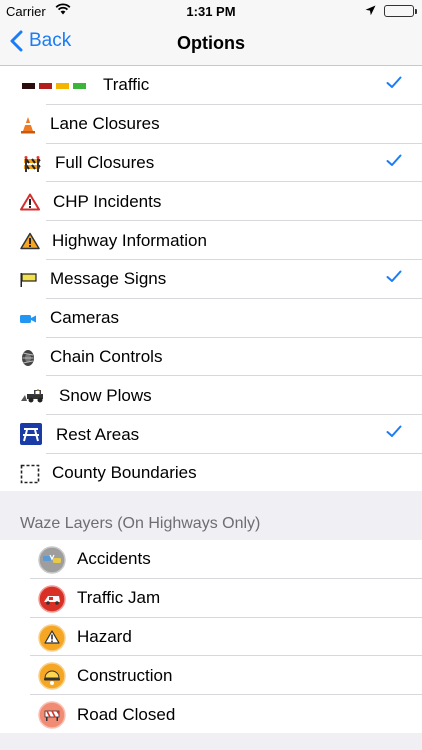 The height and width of the screenshot is (750, 422). What do you see at coordinates (105, 124) in the screenshot?
I see `option-label: Lane Closures` at bounding box center [105, 124].